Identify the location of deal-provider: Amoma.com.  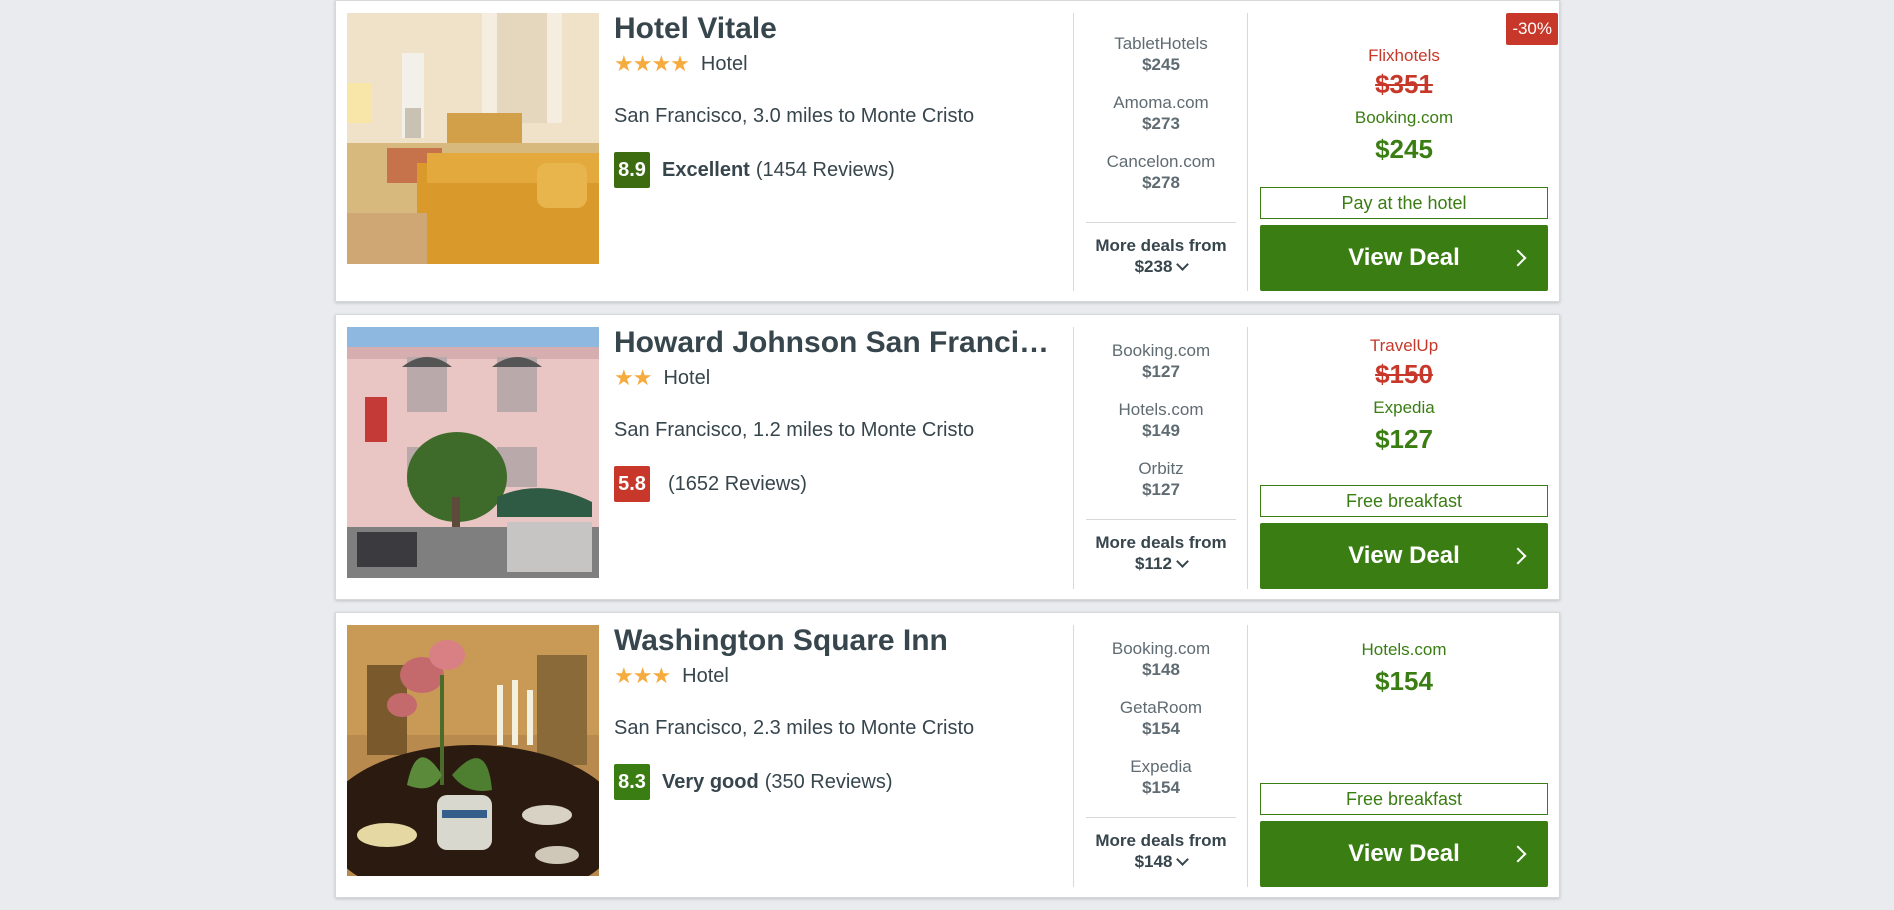
(1161, 102).